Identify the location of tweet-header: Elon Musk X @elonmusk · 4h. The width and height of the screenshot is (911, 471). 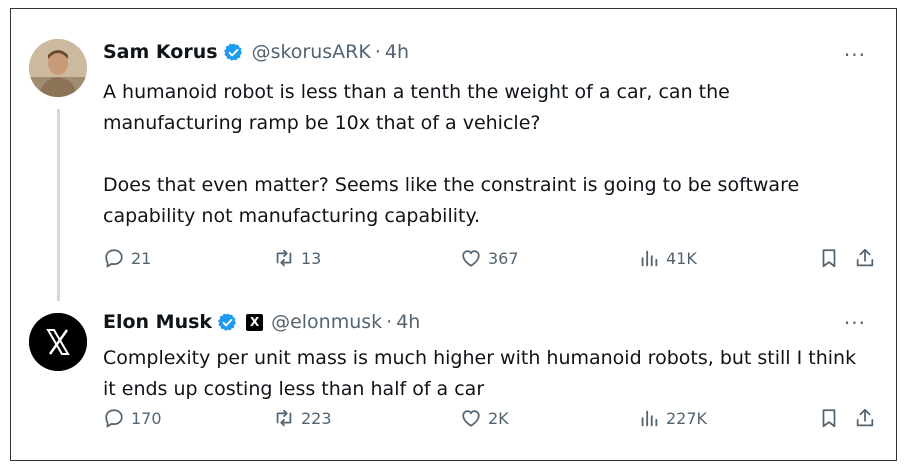
(261, 322).